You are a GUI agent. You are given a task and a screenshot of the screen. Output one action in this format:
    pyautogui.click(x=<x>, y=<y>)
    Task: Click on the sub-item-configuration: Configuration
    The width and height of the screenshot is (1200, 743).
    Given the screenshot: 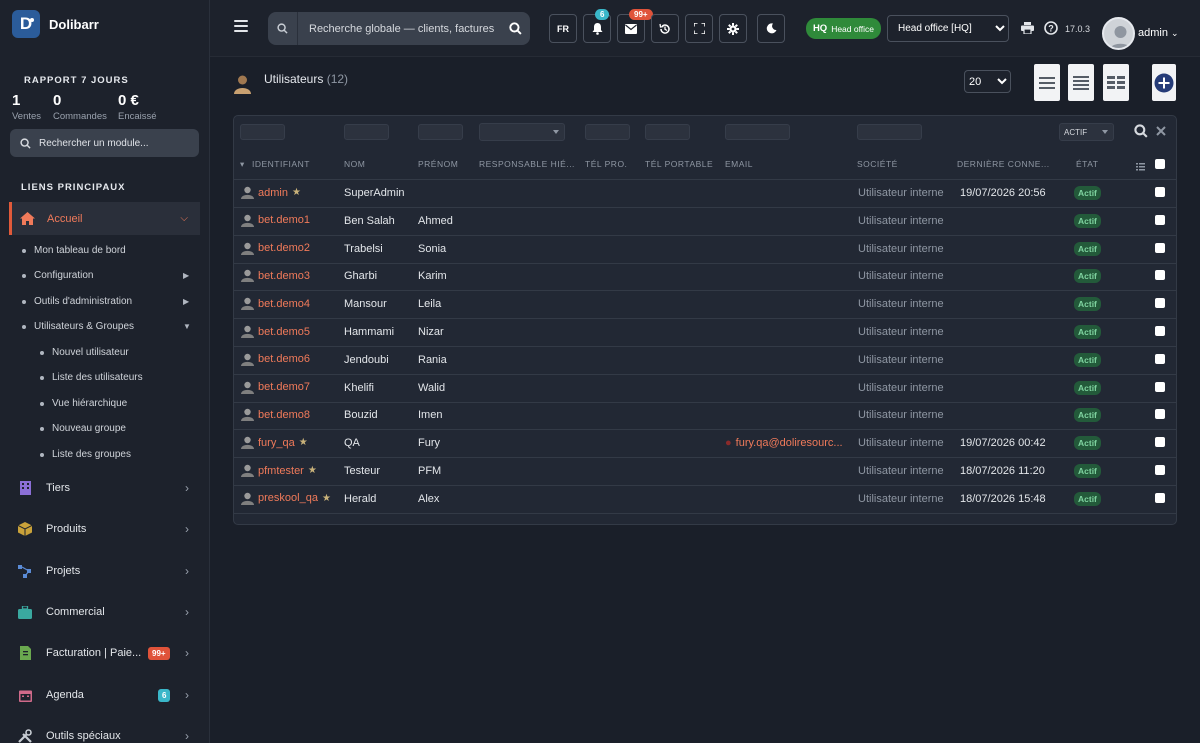 What is the action you would take?
    pyautogui.click(x=57, y=275)
    